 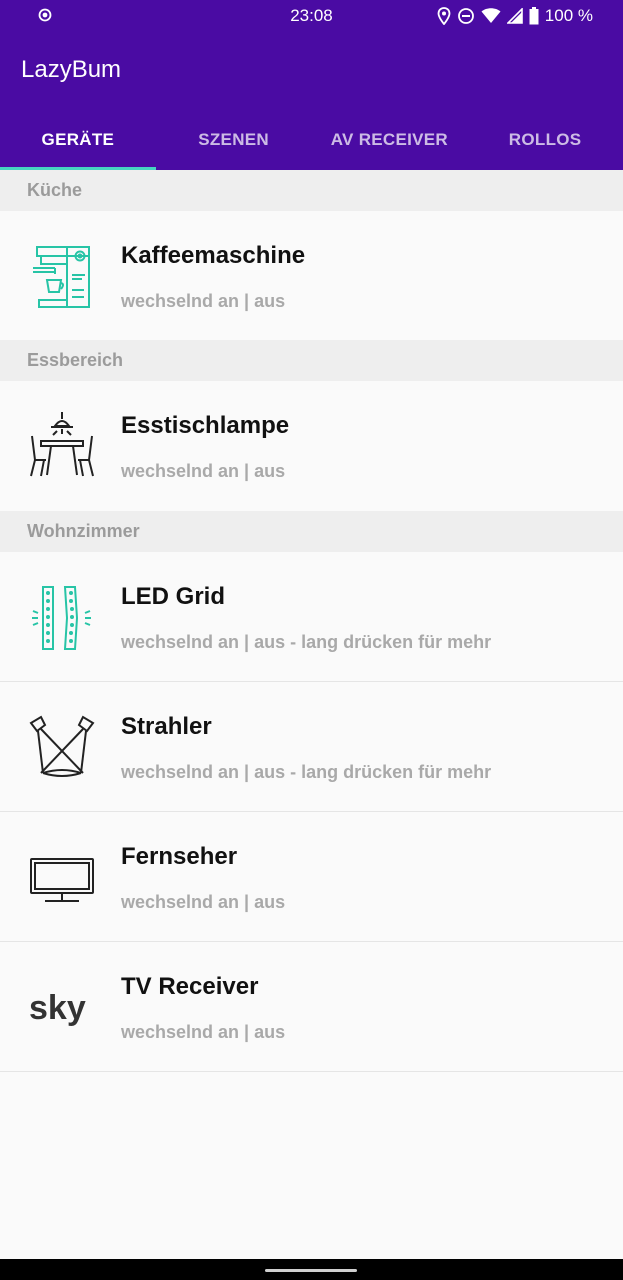 What do you see at coordinates (311, 876) in the screenshot?
I see `device-row-fernseher: Fernseher wechselnd an | aus` at bounding box center [311, 876].